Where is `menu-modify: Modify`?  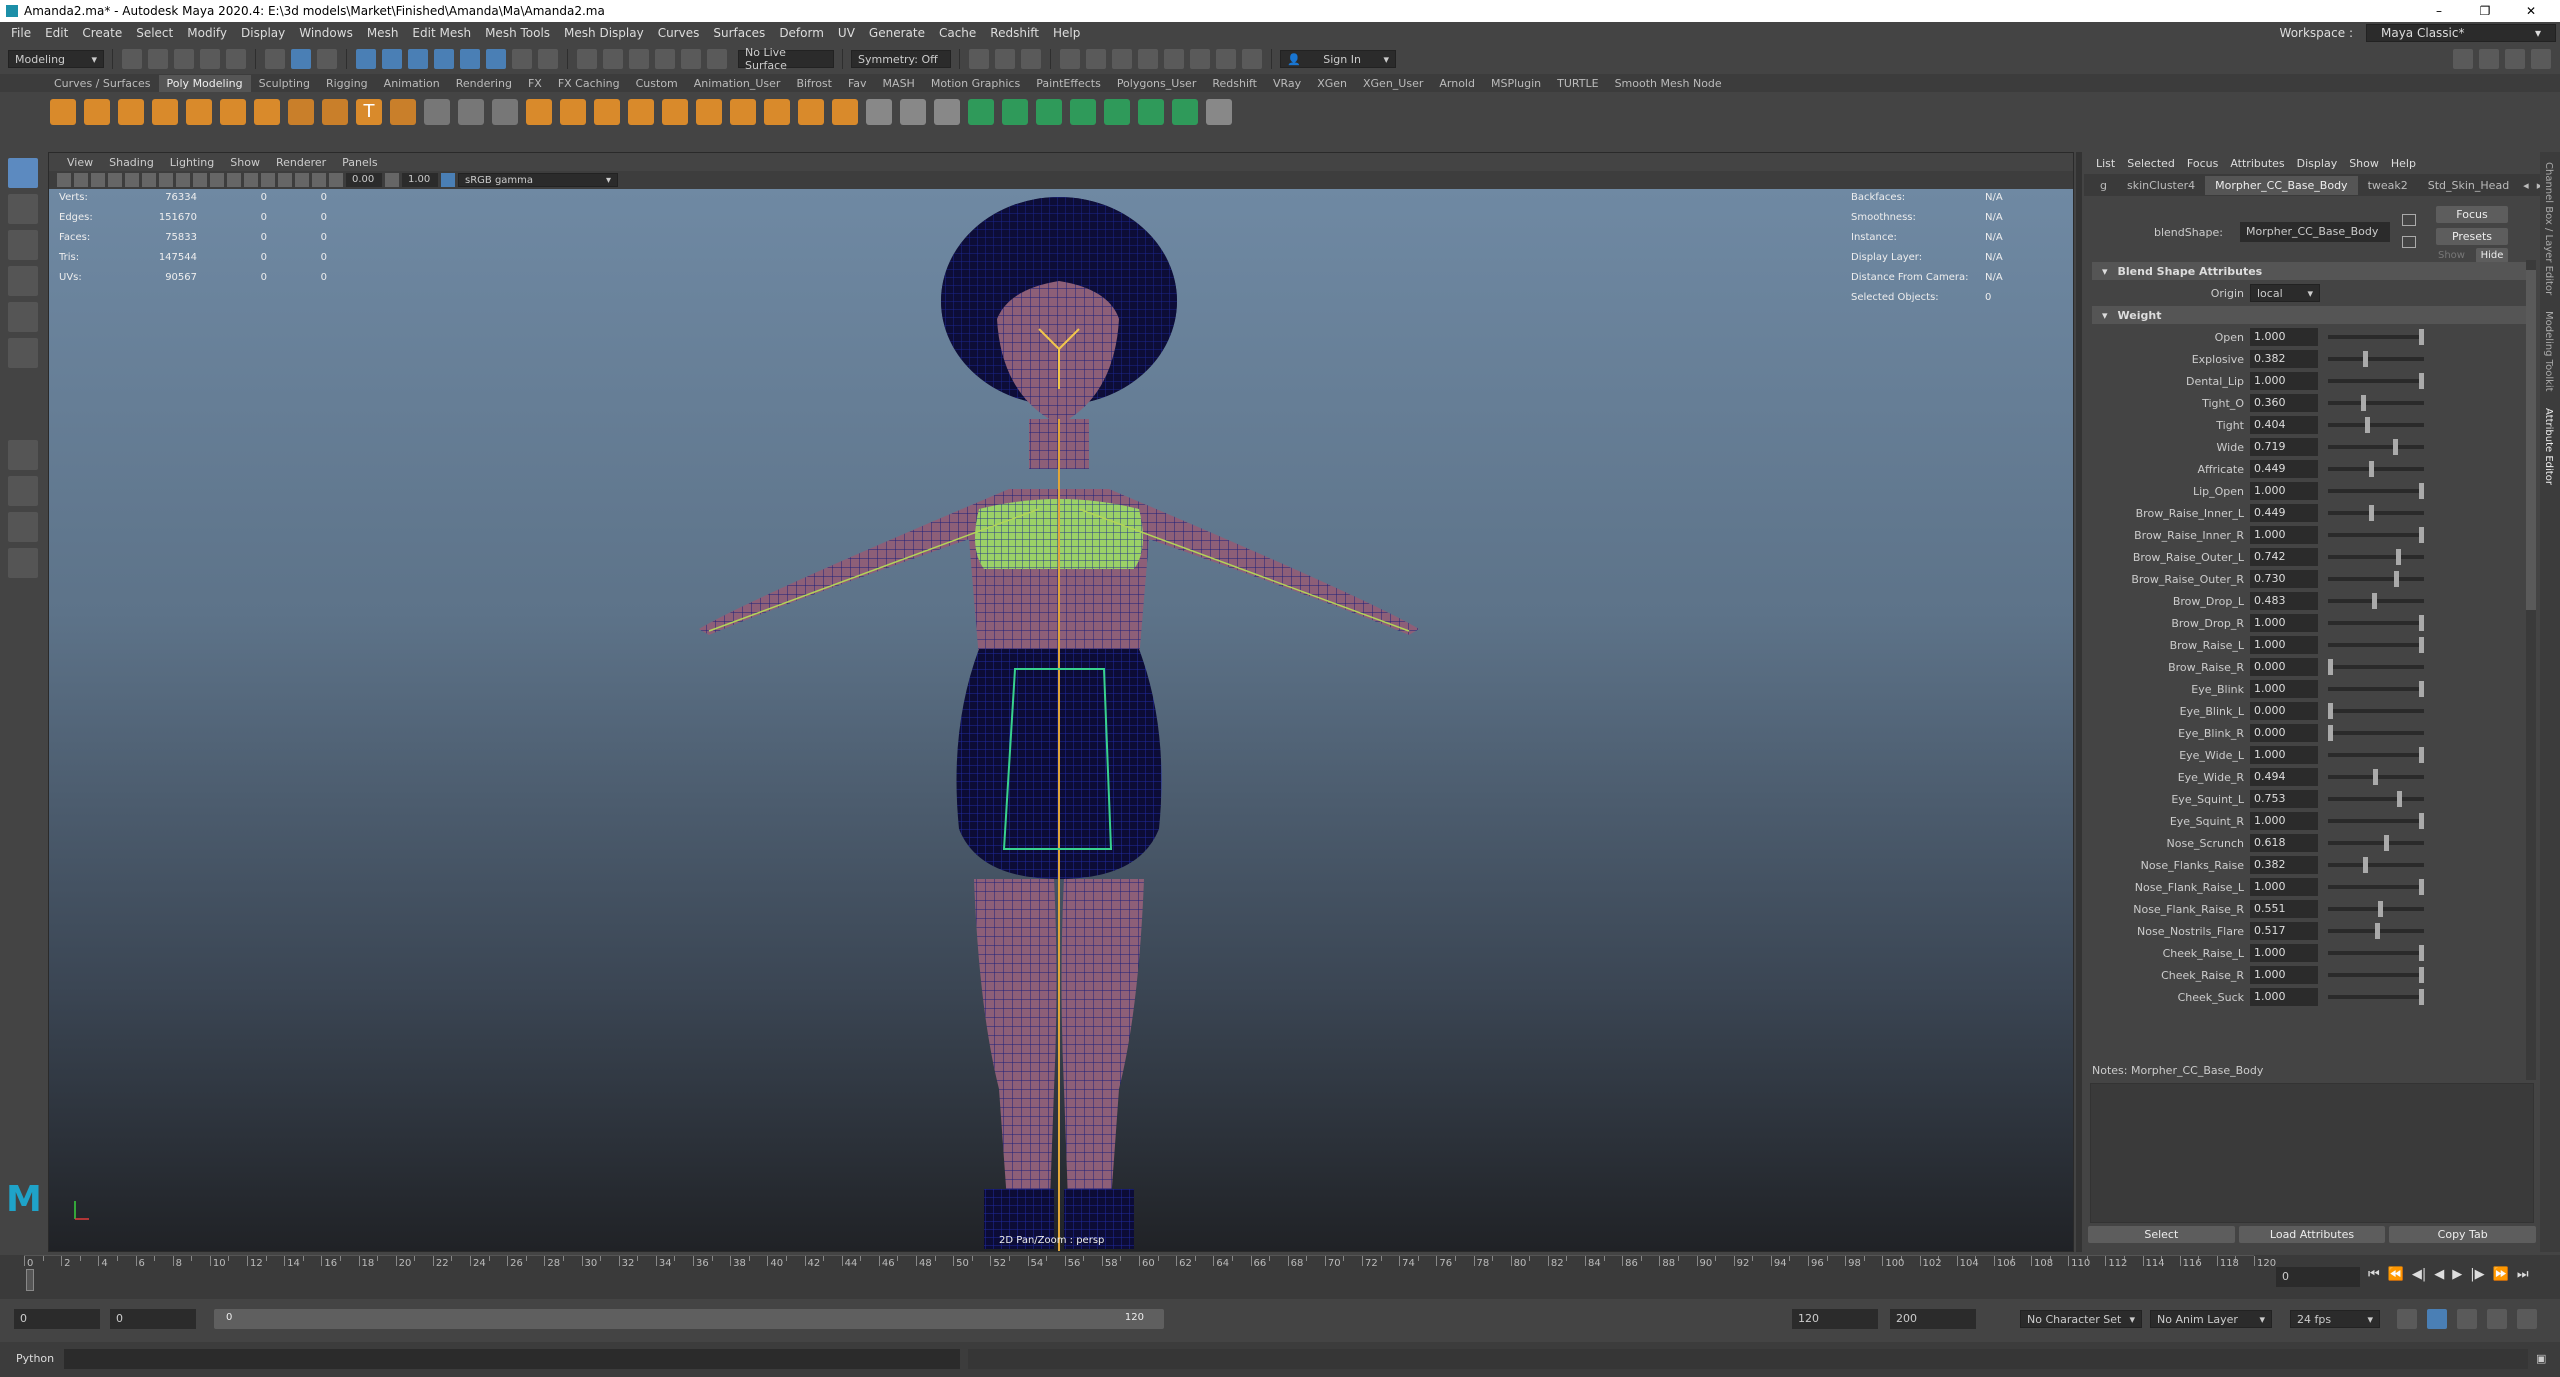
menu-modify: Modify is located at coordinates (207, 33).